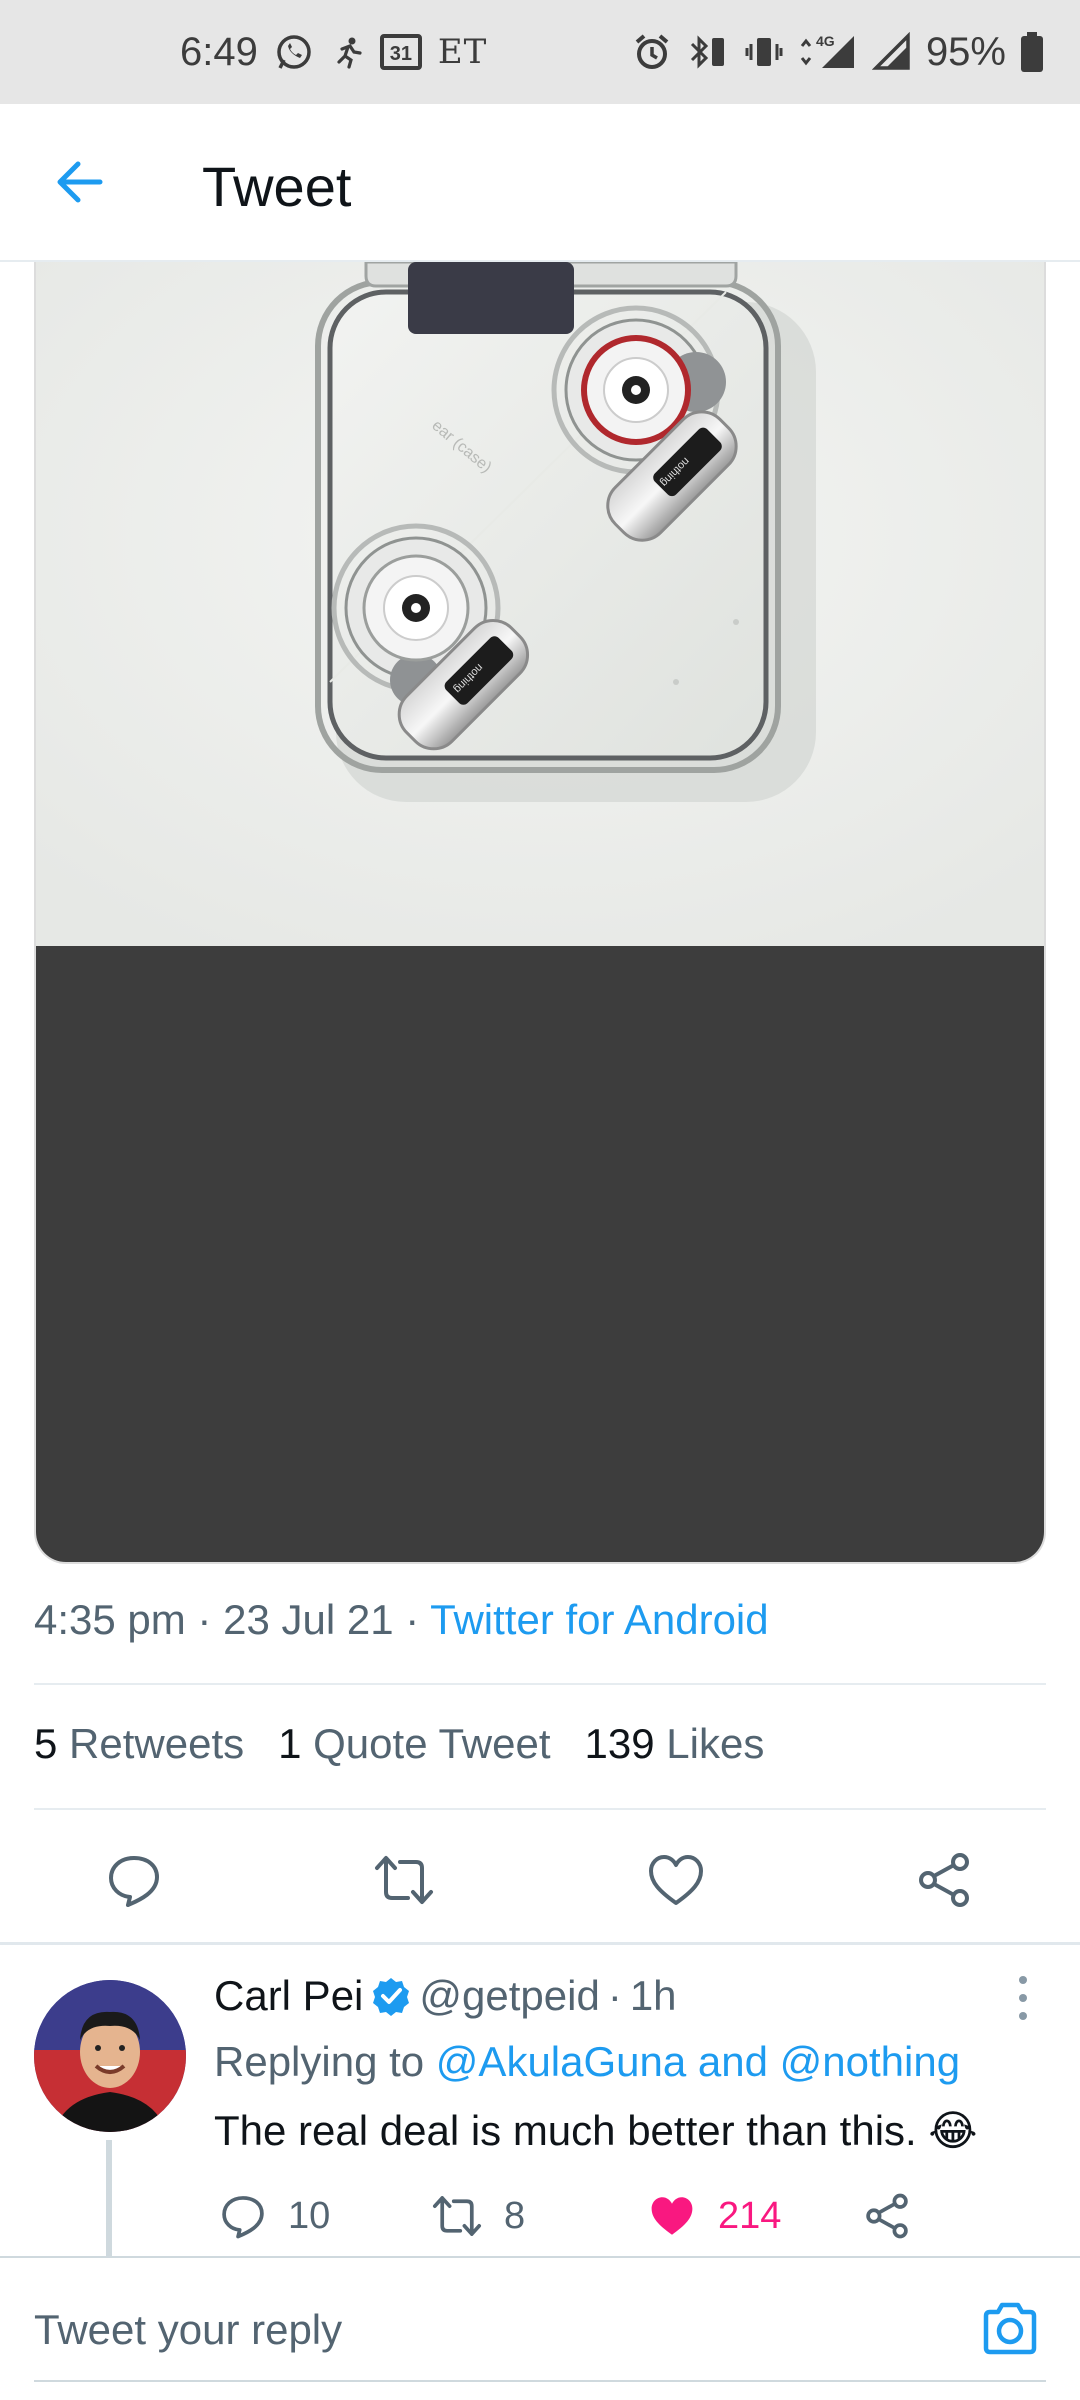 The image size is (1080, 2400). Describe the element at coordinates (157, 1743) in the screenshot. I see `retweets-label: Retweets` at that location.